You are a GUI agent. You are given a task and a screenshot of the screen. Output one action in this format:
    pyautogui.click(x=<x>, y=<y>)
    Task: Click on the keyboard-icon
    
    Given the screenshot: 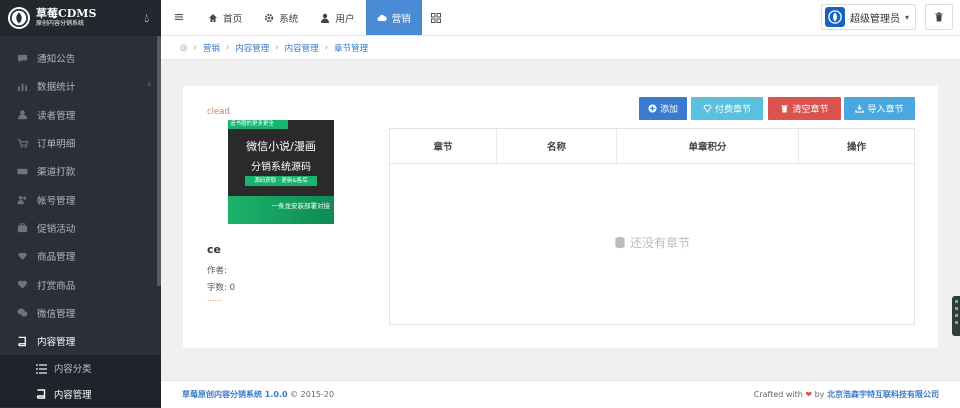 What is the action you would take?
    pyautogui.click(x=22, y=171)
    